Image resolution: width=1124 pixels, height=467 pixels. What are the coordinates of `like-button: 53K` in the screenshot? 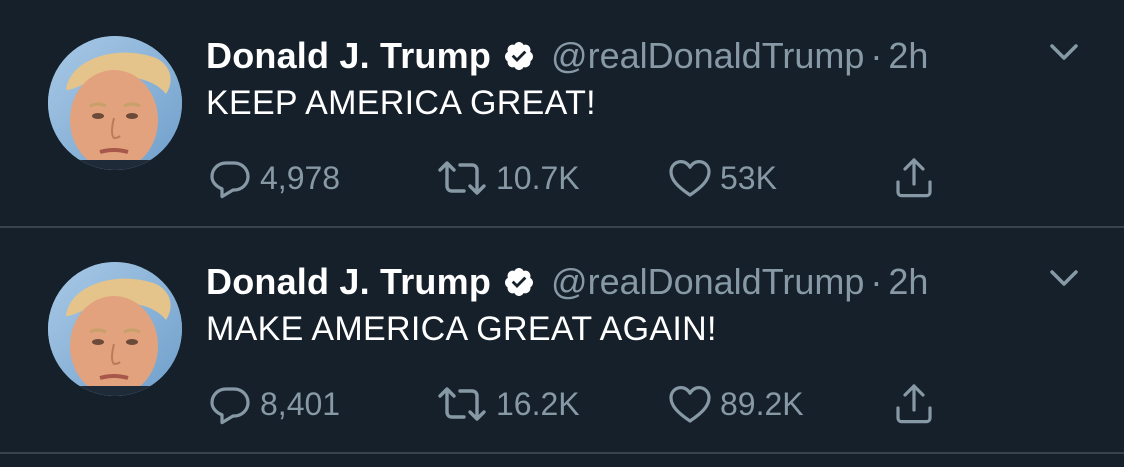 It's located at (721, 178).